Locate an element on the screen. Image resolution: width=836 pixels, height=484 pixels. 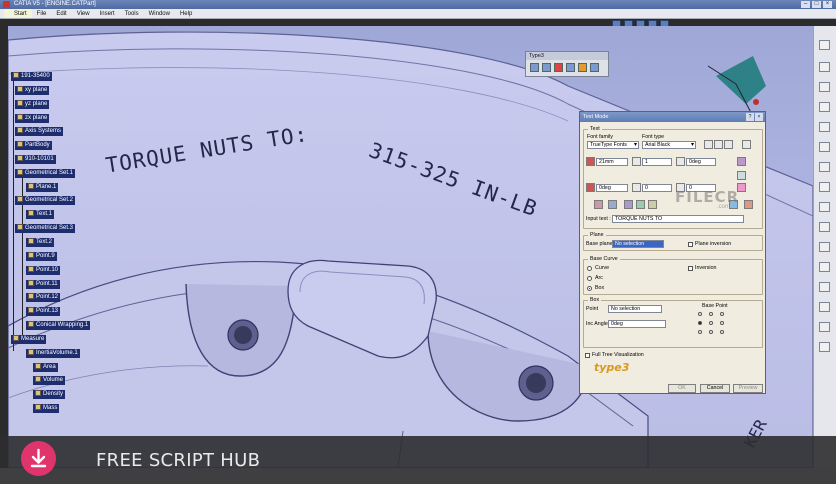
tree-node: Plane.1 is located at coordinates (42, 187).